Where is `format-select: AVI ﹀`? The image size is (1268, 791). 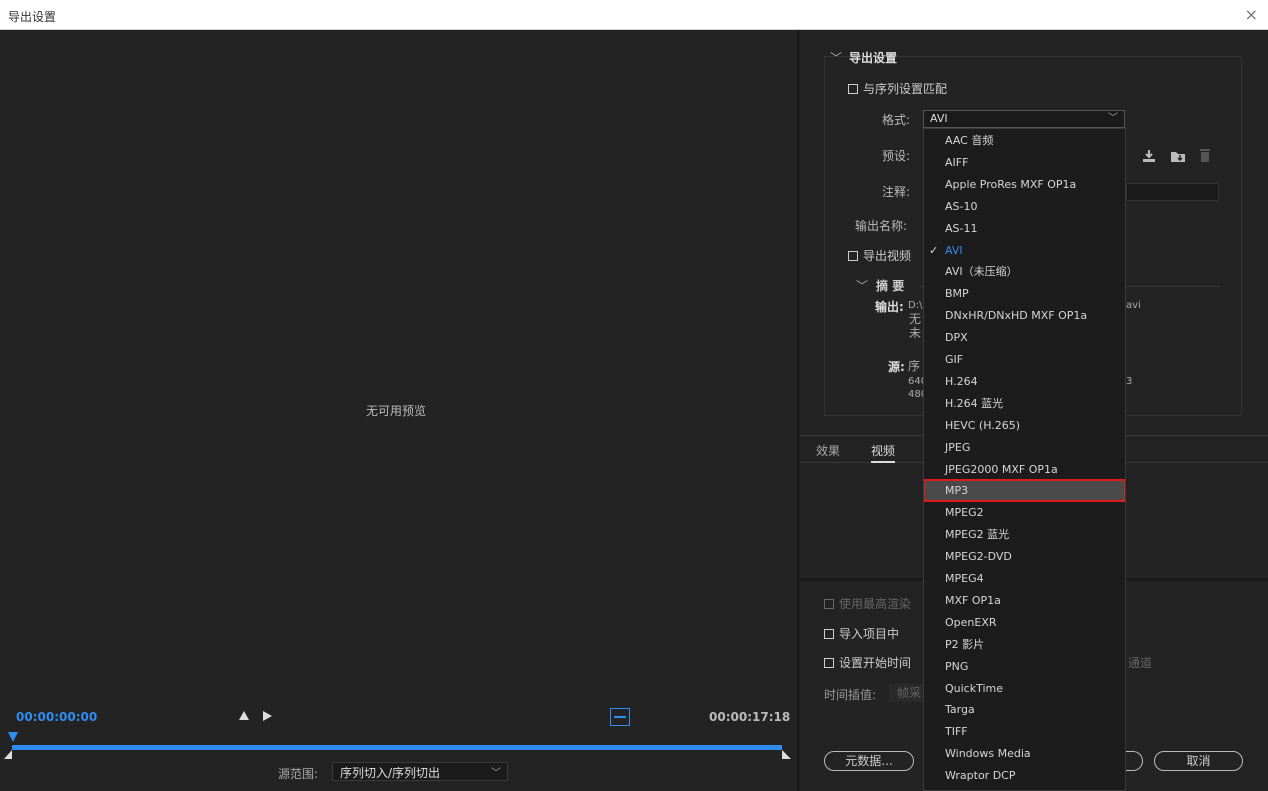 format-select: AVI ﹀ is located at coordinates (1024, 119).